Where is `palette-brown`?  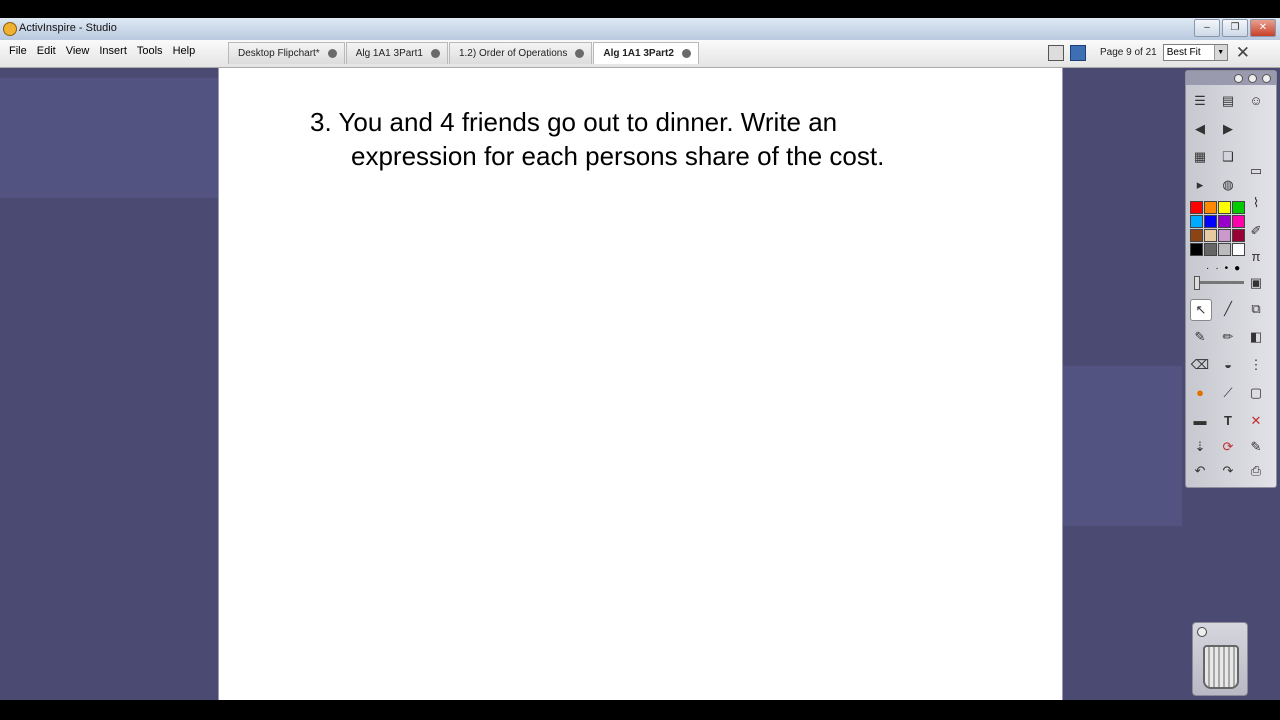 palette-brown is located at coordinates (1196, 235).